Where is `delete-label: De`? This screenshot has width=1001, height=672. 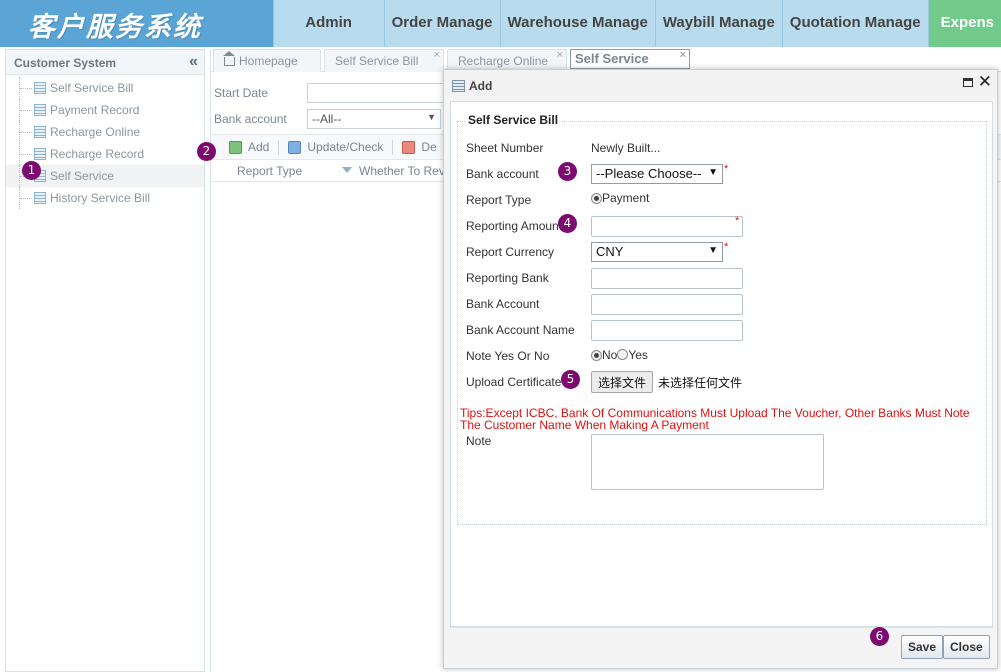
delete-label: De is located at coordinates (429, 147).